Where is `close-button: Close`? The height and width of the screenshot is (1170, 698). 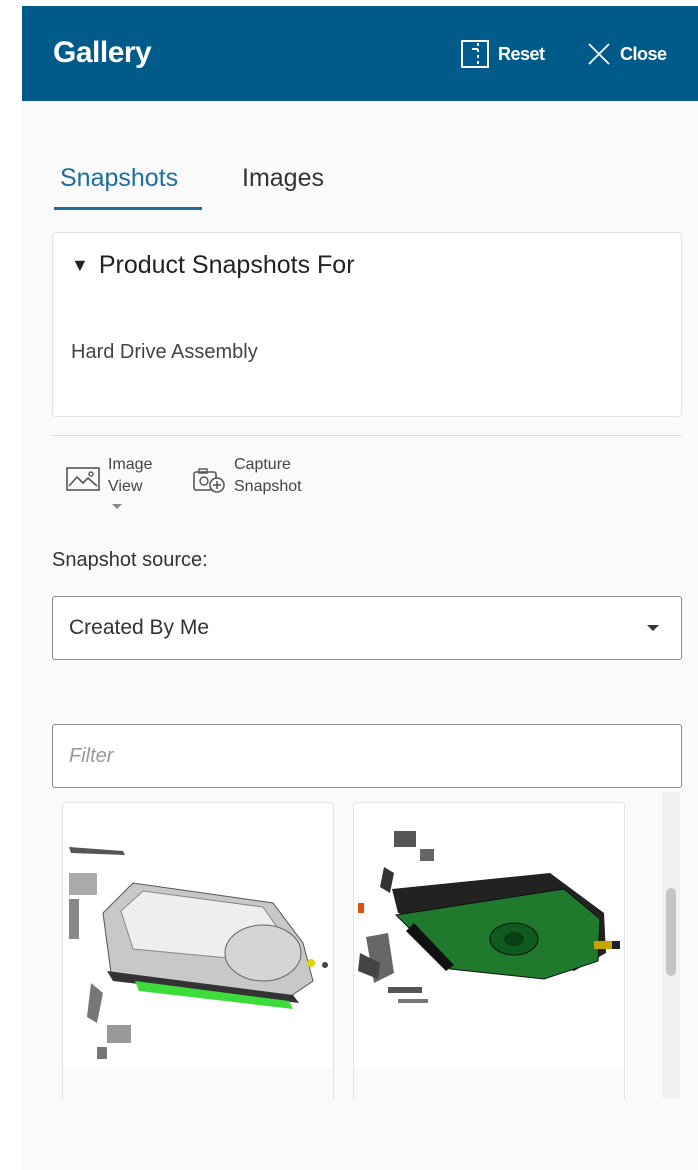 close-button: Close is located at coordinates (626, 54).